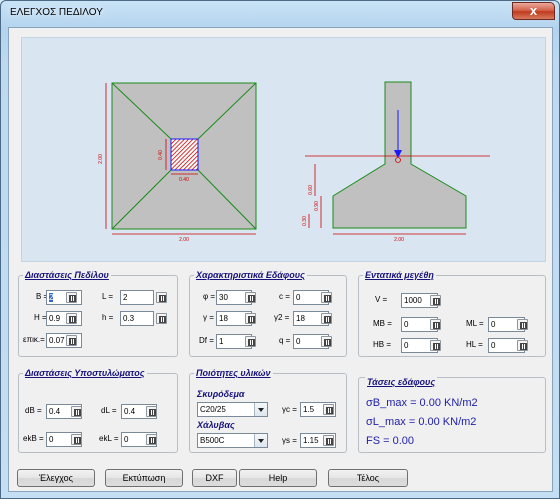 This screenshot has height=499, width=560. What do you see at coordinates (435, 324) in the screenshot?
I see `MB-calculator-icon` at bounding box center [435, 324].